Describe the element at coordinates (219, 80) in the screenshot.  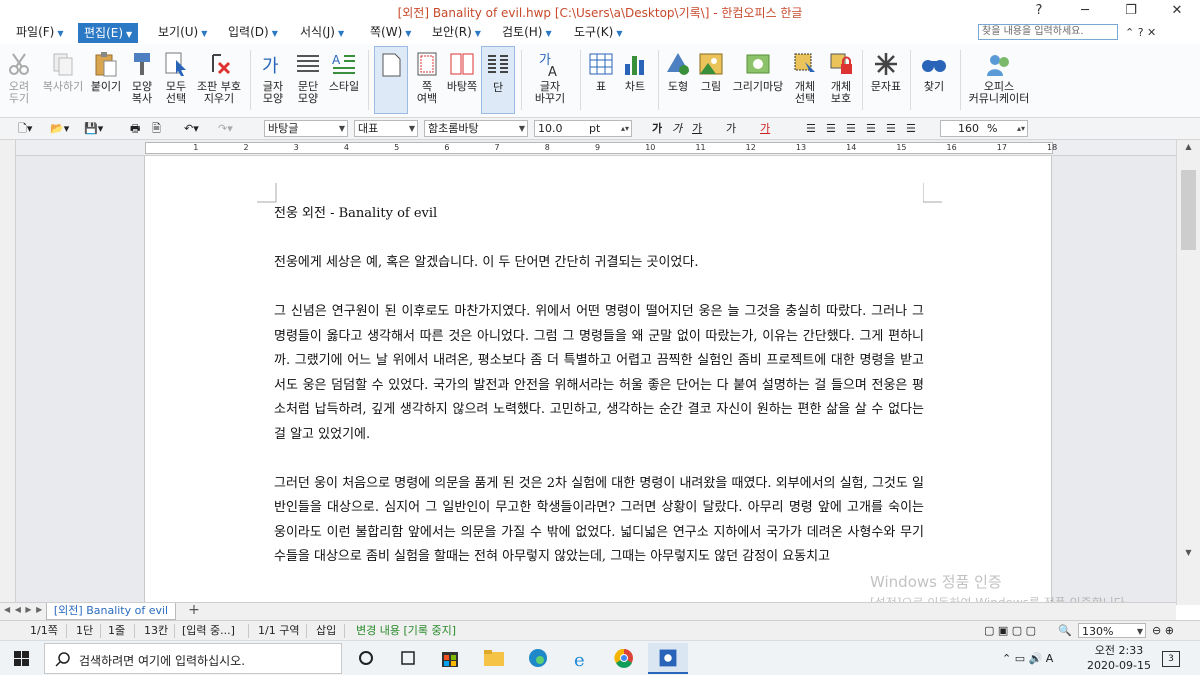
I see `clear-format-button: 조판 부호 지우기` at that location.